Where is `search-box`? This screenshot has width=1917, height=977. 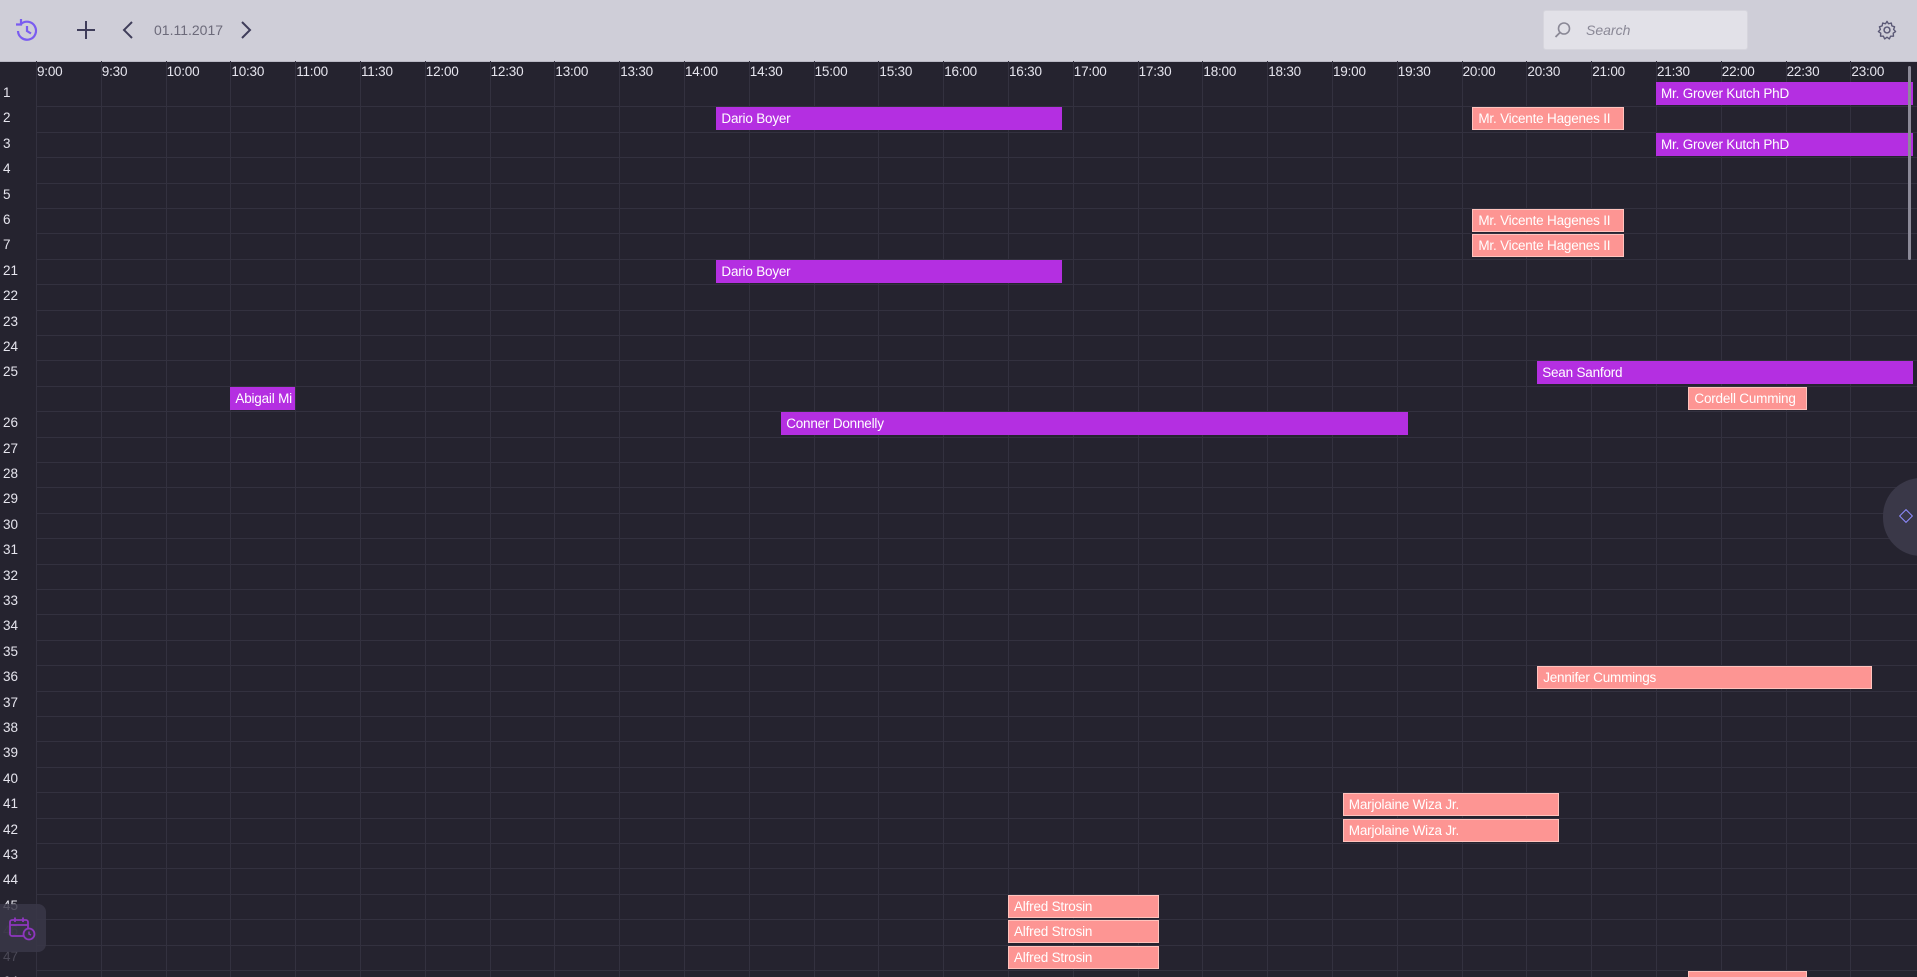 search-box is located at coordinates (1645, 30).